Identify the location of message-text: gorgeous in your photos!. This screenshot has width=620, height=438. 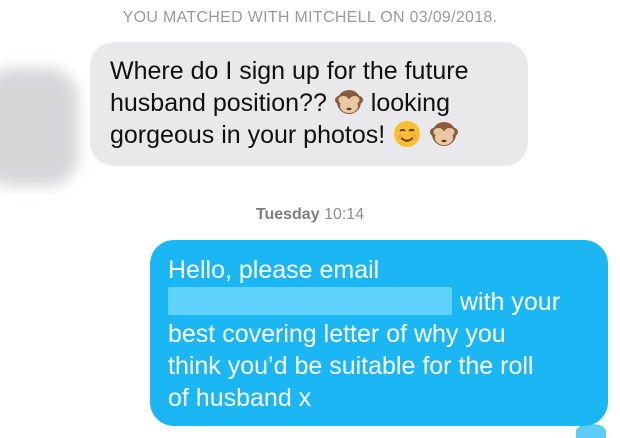
(248, 135).